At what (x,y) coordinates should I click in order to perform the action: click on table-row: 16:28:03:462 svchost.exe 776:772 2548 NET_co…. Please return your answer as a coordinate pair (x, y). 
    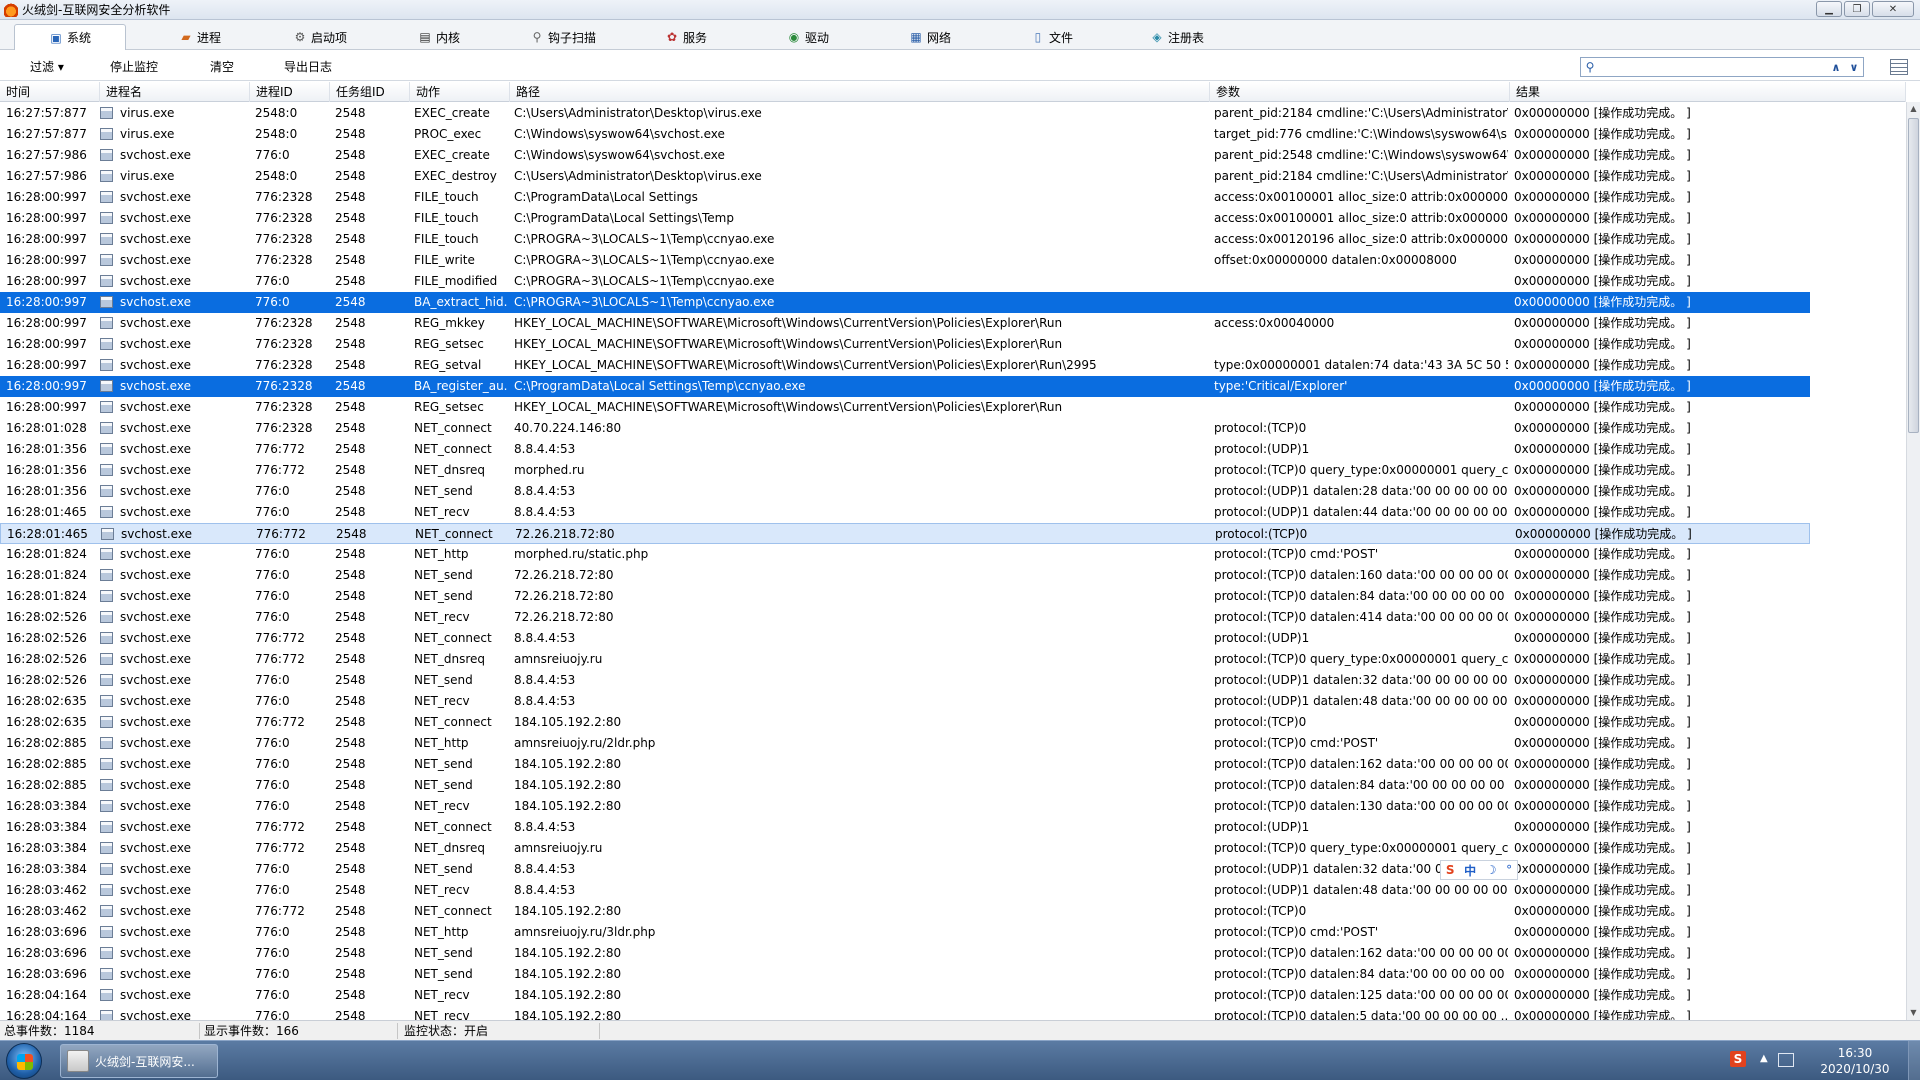
    Looking at the image, I should click on (905, 911).